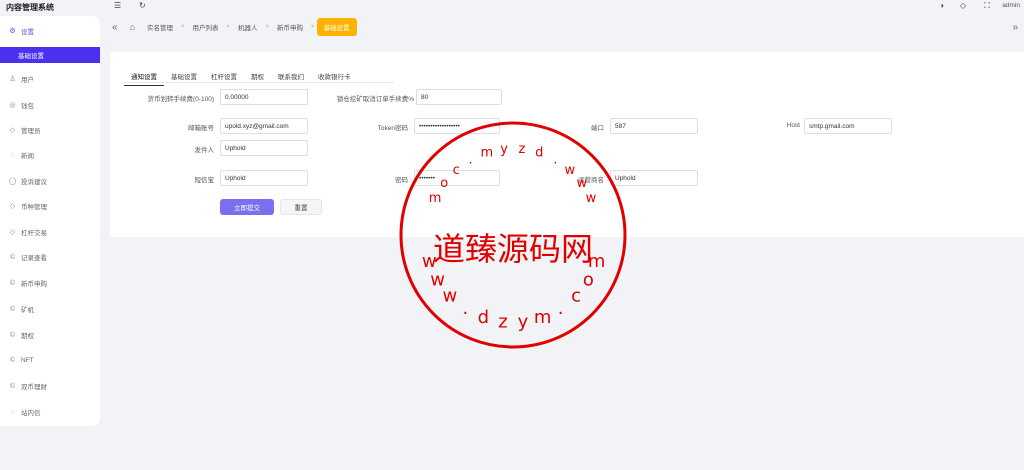 The height and width of the screenshot is (470, 1024). I want to click on sidebar-item-0: ⚙ 设置, so click(50, 31).